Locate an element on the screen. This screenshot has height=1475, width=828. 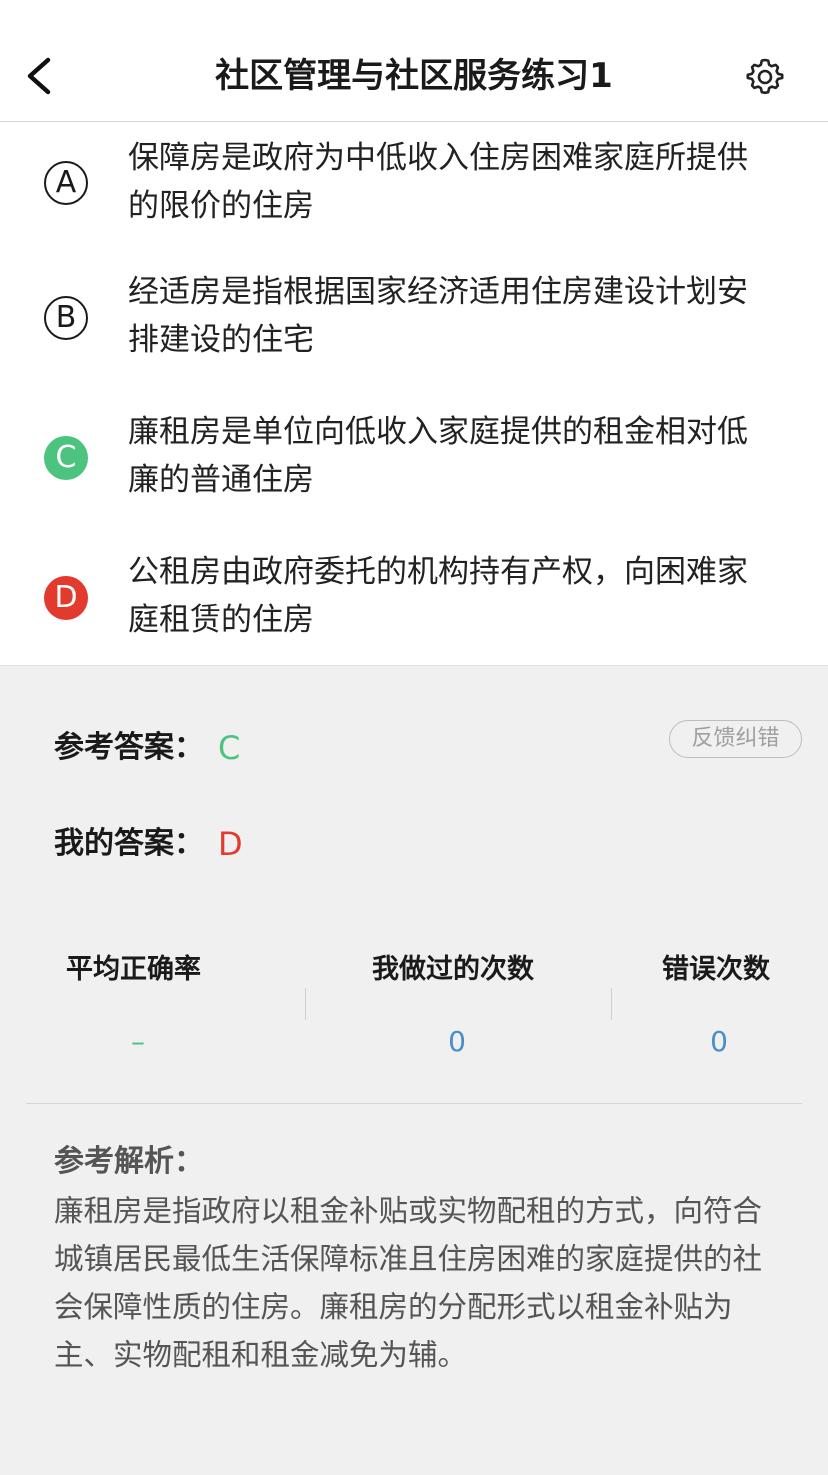
chevron-left-icon is located at coordinates (39, 76).